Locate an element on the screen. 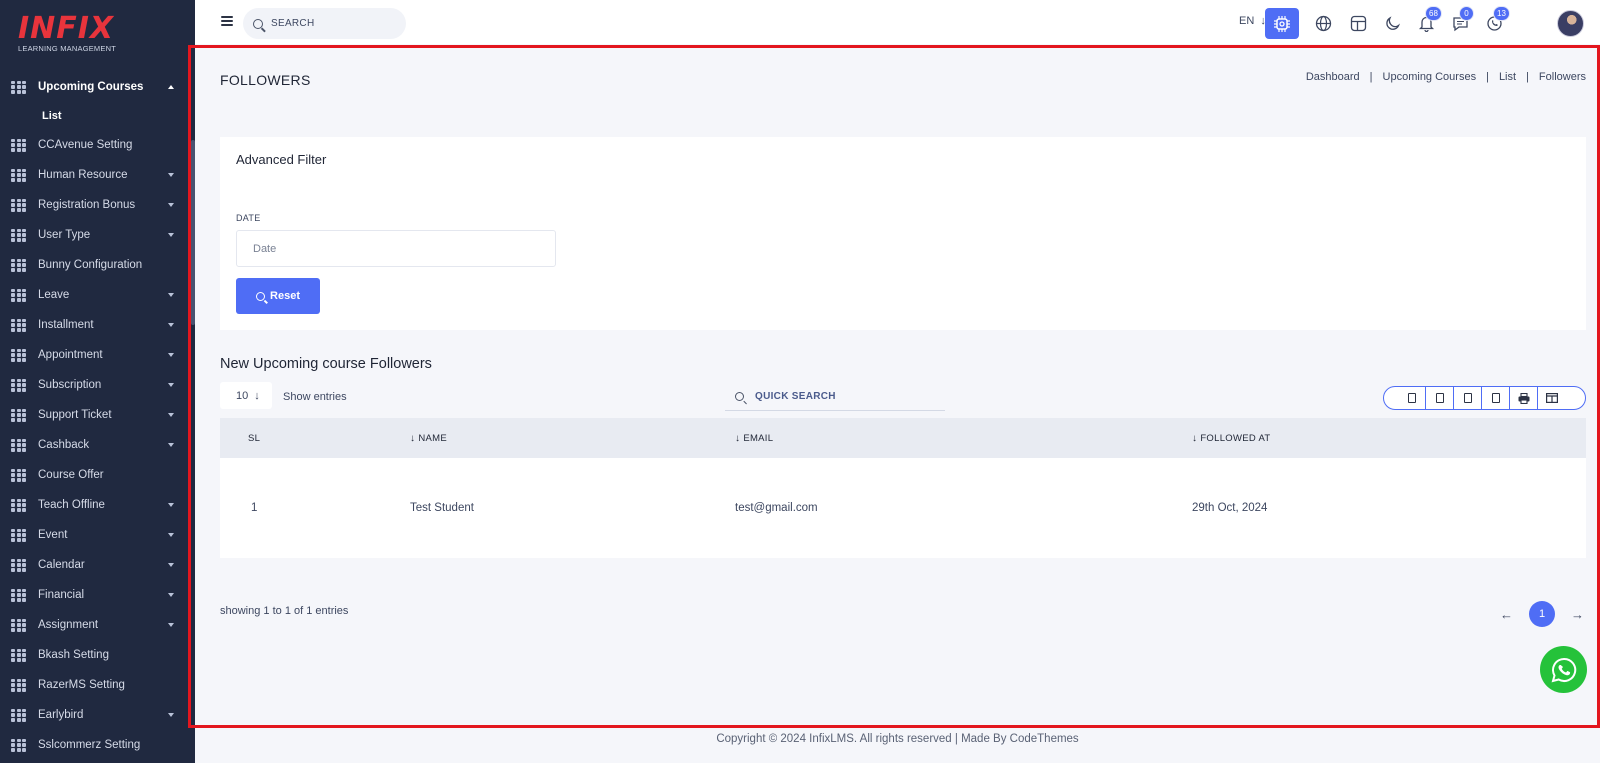 Image resolution: width=1600 pixels, height=763 pixels. reset-button: Reset is located at coordinates (278, 296).